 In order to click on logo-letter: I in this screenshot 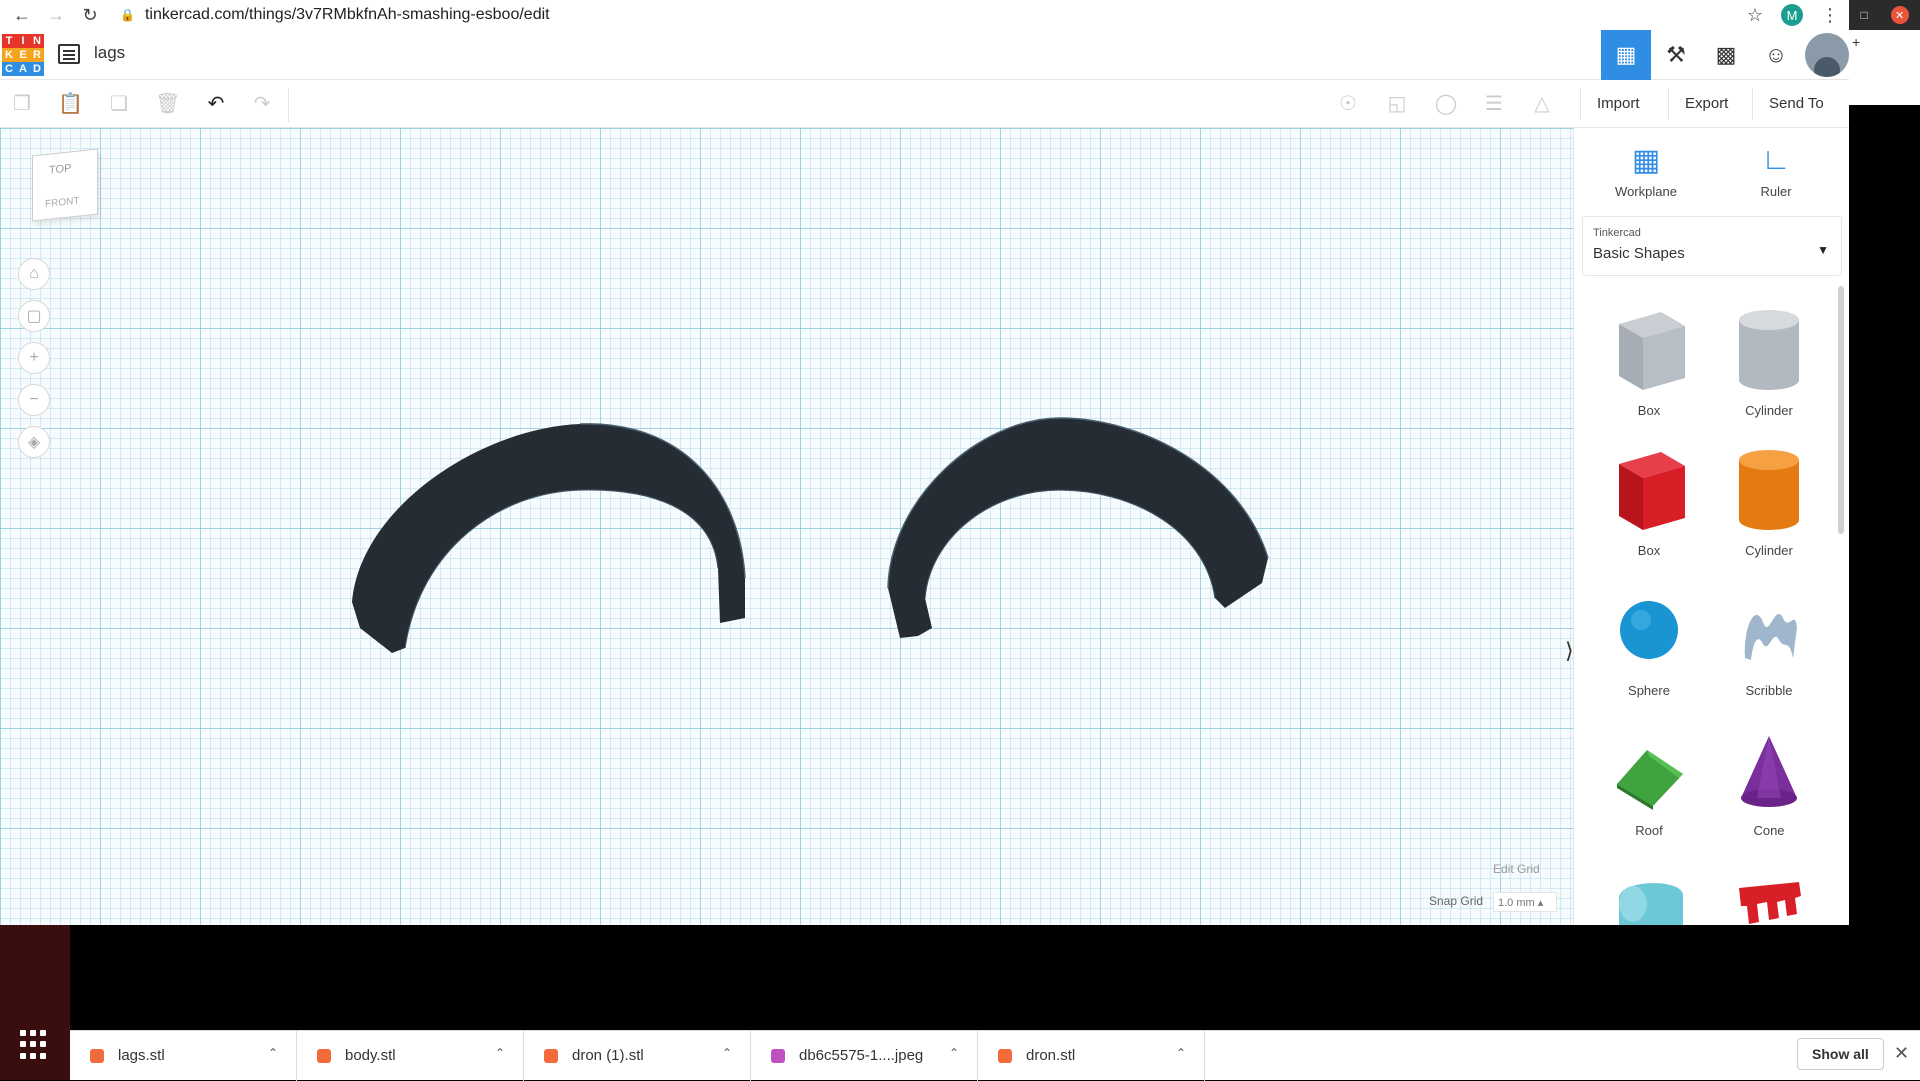, I will do `click(23, 41)`.